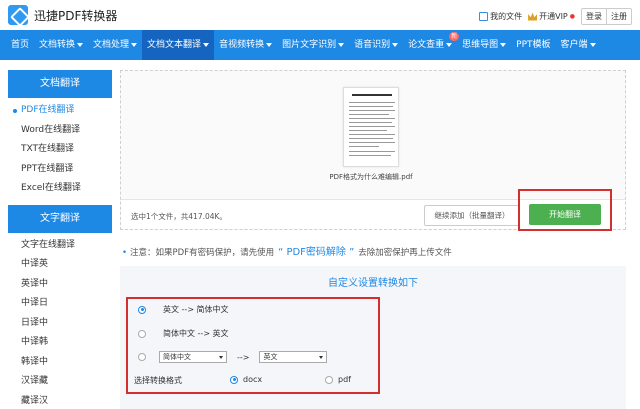 The height and width of the screenshot is (409, 640). Describe the element at coordinates (253, 379) in the screenshot. I see `format-docx-label: docx` at that location.